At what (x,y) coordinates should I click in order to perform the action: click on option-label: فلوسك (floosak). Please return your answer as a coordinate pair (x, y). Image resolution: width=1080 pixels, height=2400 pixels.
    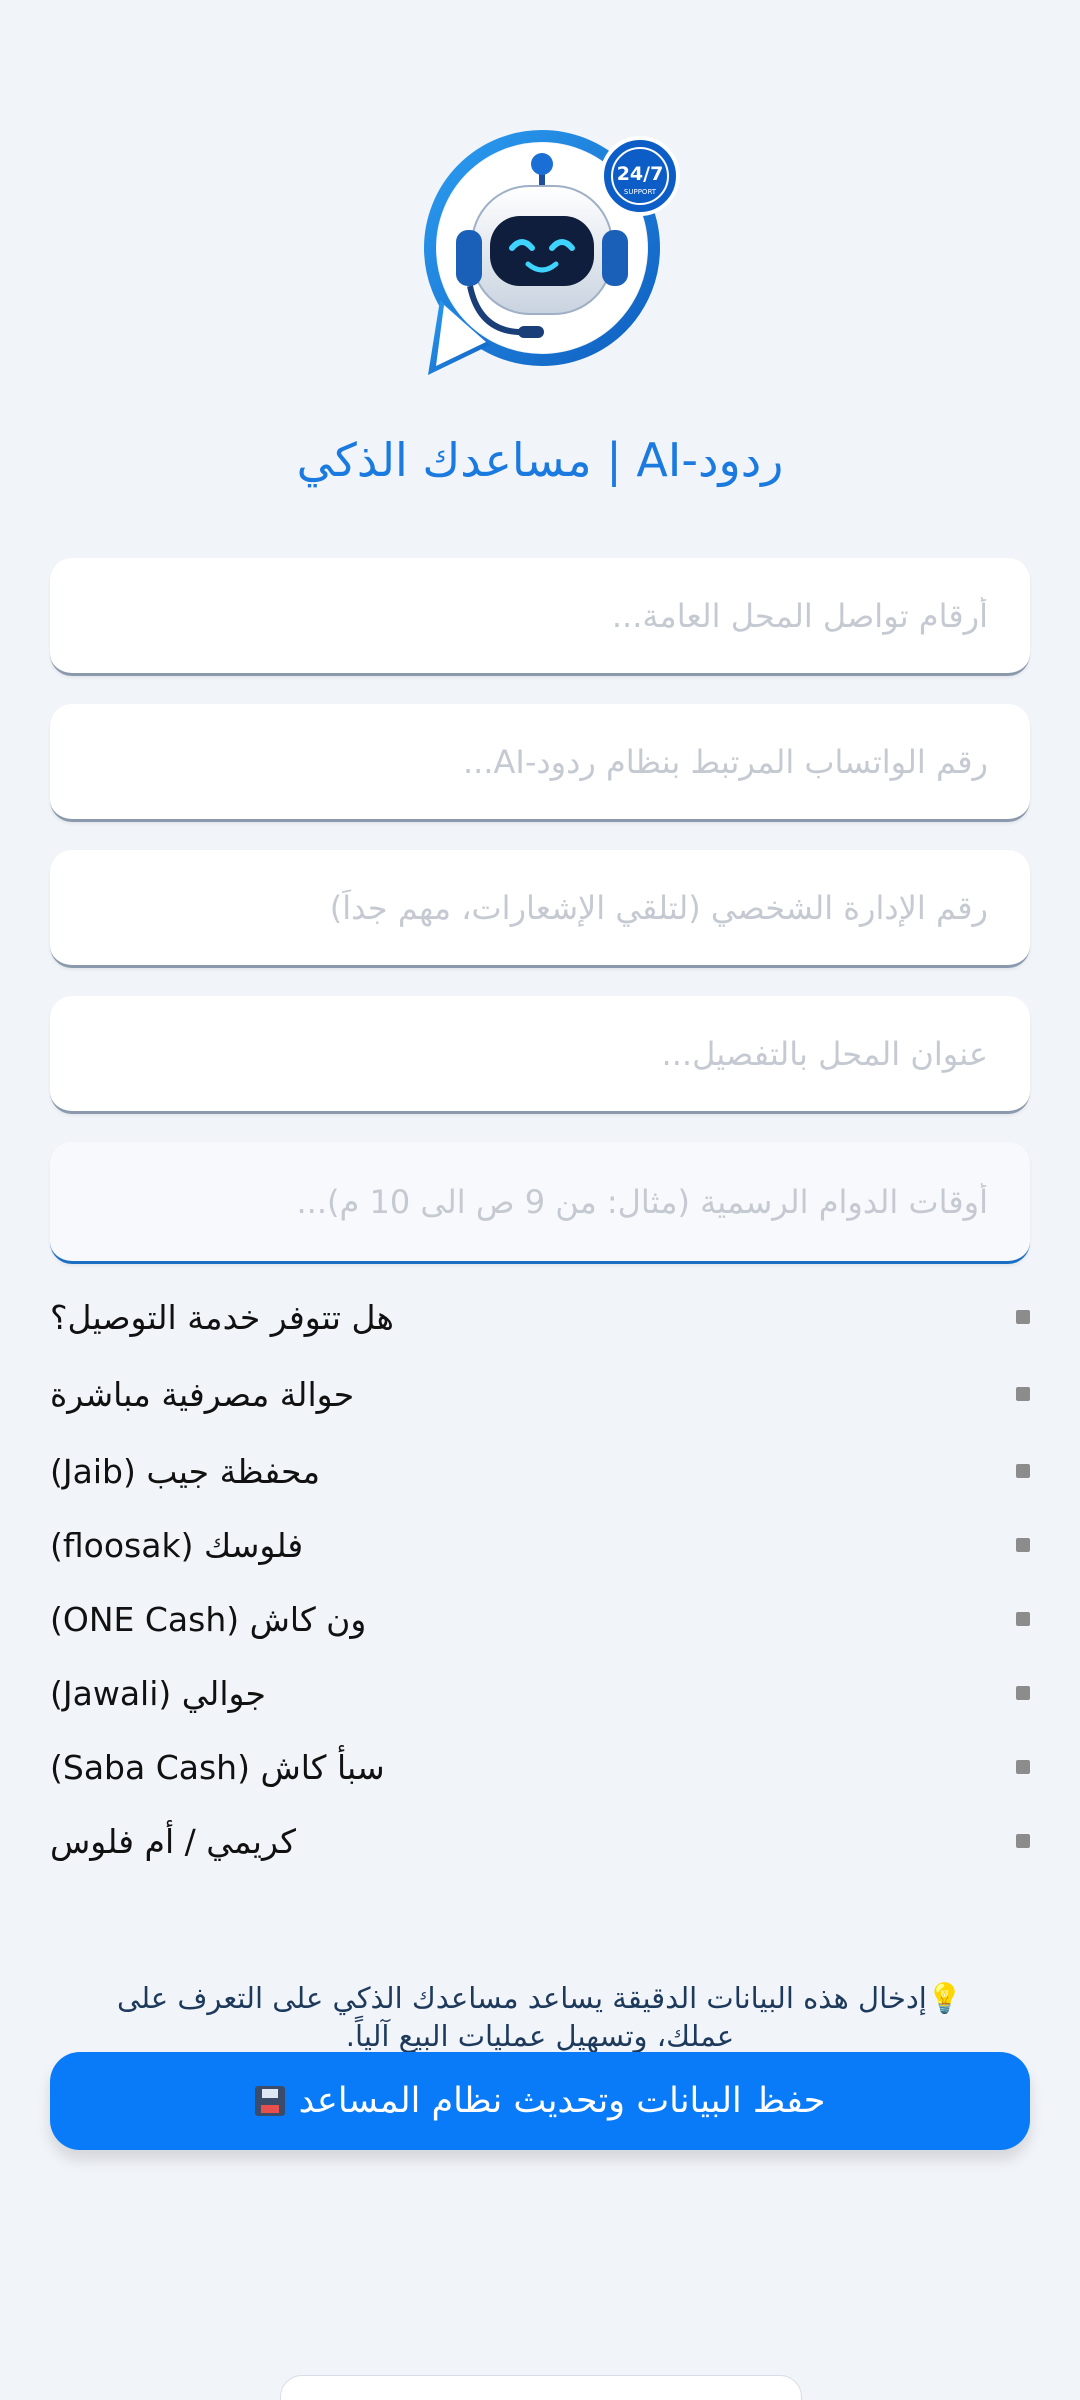
    Looking at the image, I should click on (177, 1545).